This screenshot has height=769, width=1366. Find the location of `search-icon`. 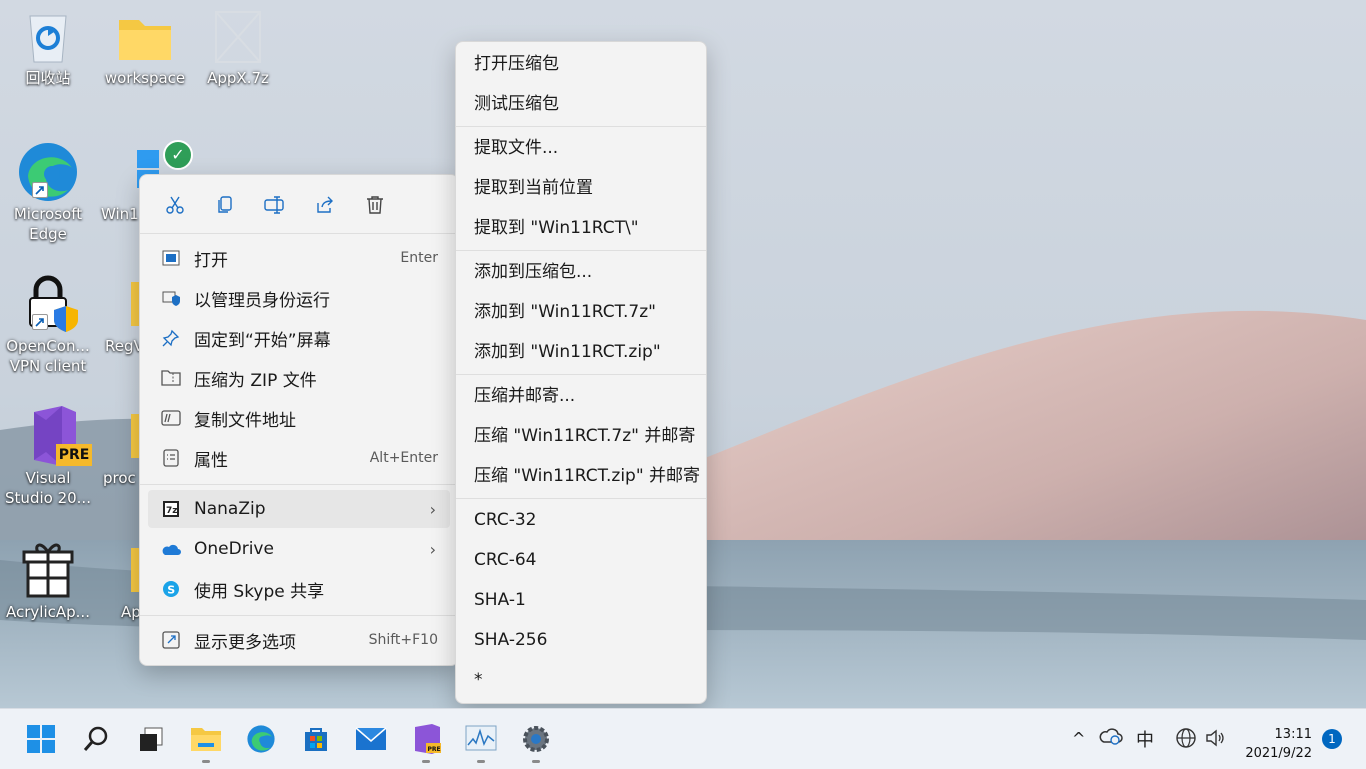

search-icon is located at coordinates (95, 738).